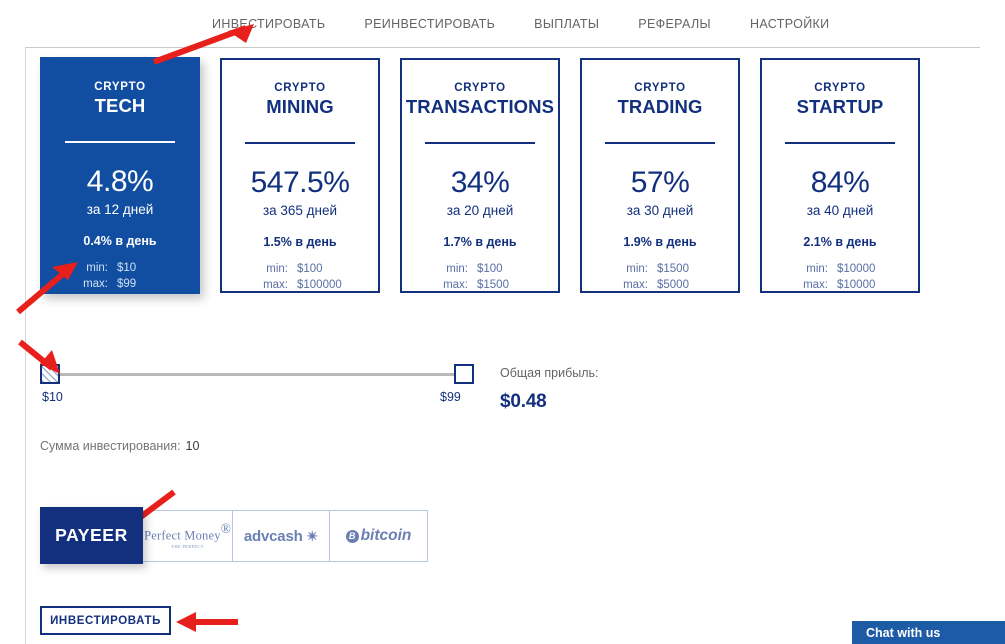  Describe the element at coordinates (549, 373) in the screenshot. I see `total-profit-label: Общая прибыль:` at that location.